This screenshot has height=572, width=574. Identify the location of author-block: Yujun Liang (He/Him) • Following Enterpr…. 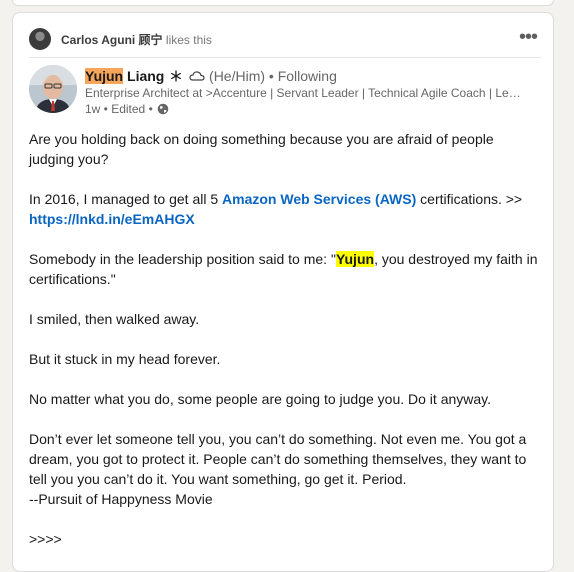
(313, 92).